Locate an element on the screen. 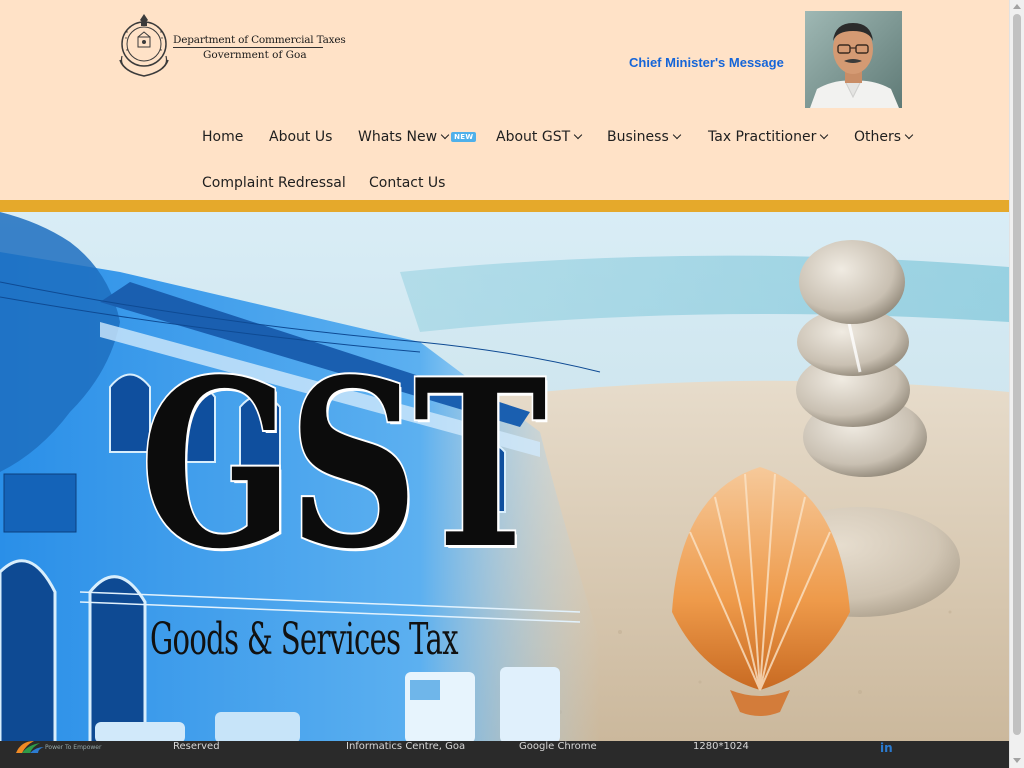 This screenshot has height=768, width=1024. footer-tagline: Power To Empower is located at coordinates (73, 747).